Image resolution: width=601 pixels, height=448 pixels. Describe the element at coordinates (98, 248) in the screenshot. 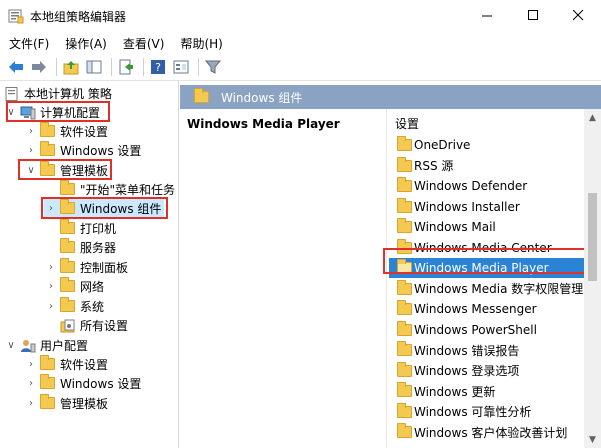

I see `tree-label: 服务器` at that location.